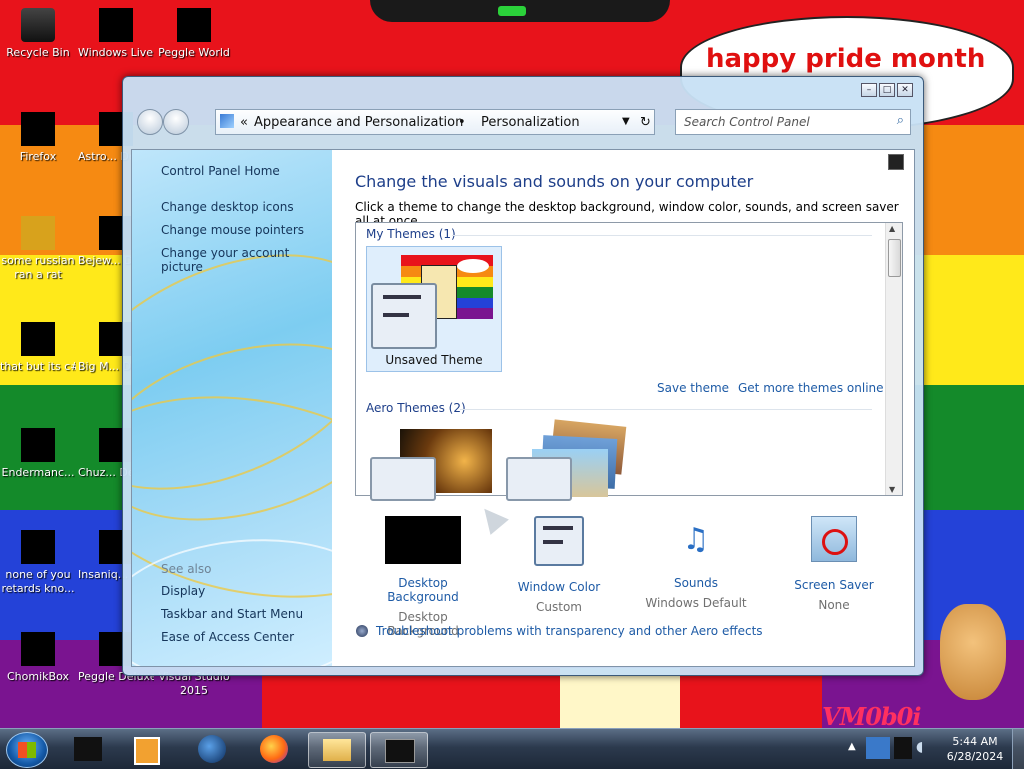 Image resolution: width=1024 pixels, height=769 pixels. What do you see at coordinates (186, 569) in the screenshot?
I see `see-also-label: See also` at bounding box center [186, 569].